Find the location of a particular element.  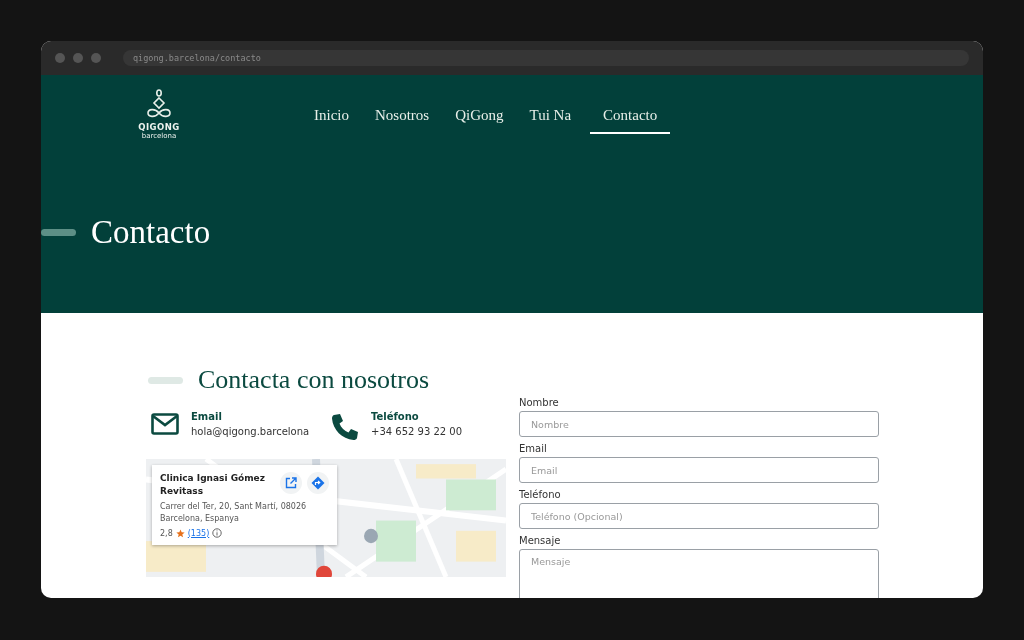

contact-value: +34 652 93 22 00 is located at coordinates (417, 431).